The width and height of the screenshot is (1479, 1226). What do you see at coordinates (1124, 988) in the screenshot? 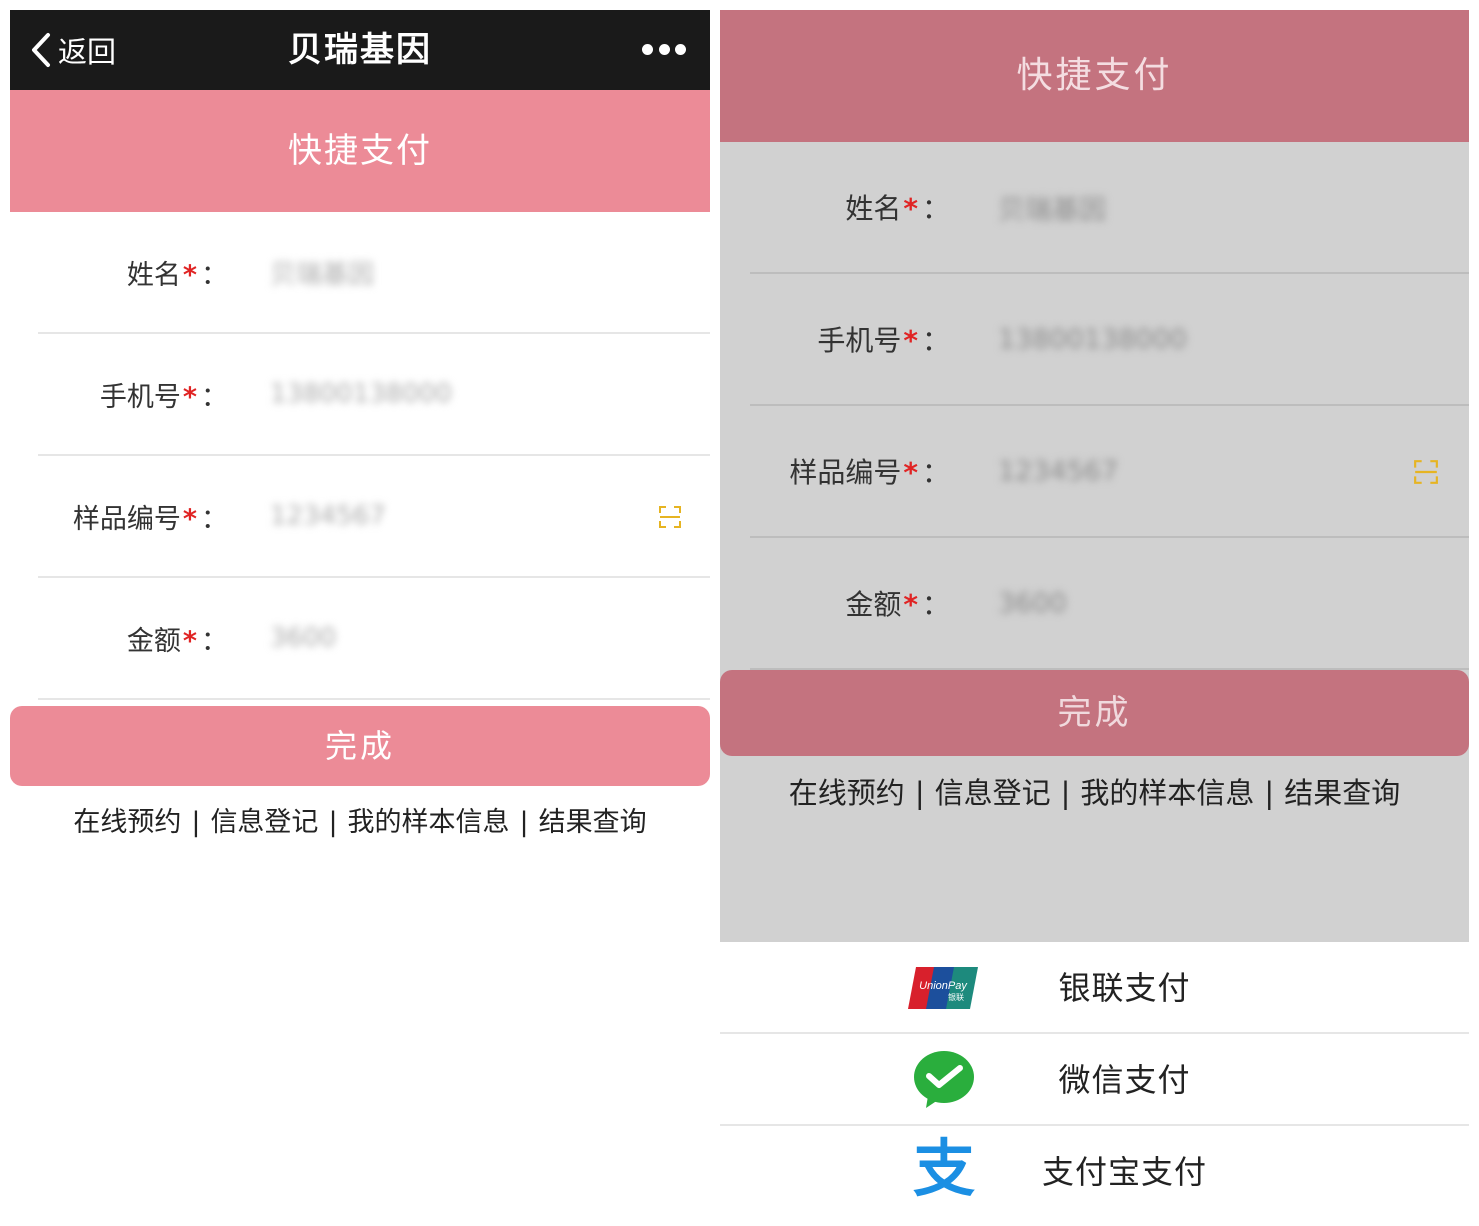
I see `pay-option-label: 银联支付` at bounding box center [1124, 988].